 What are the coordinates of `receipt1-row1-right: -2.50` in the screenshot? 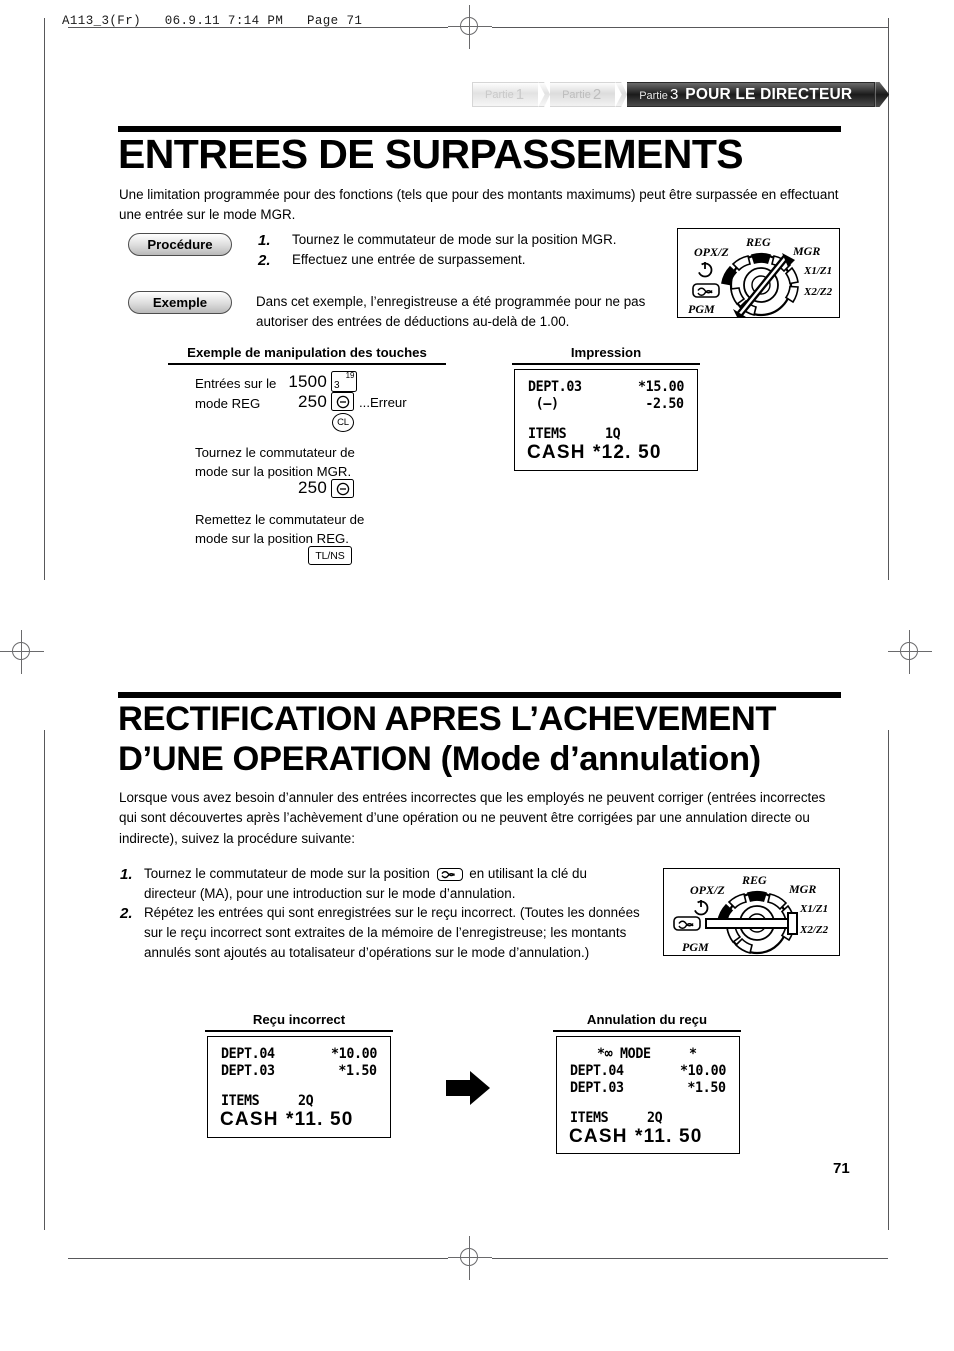 It's located at (665, 404).